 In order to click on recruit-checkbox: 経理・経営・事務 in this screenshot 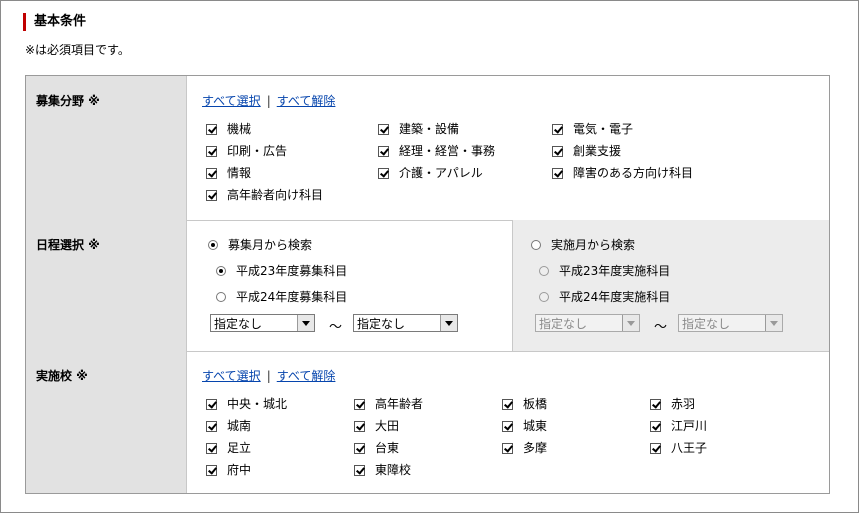, I will do `click(436, 151)`.